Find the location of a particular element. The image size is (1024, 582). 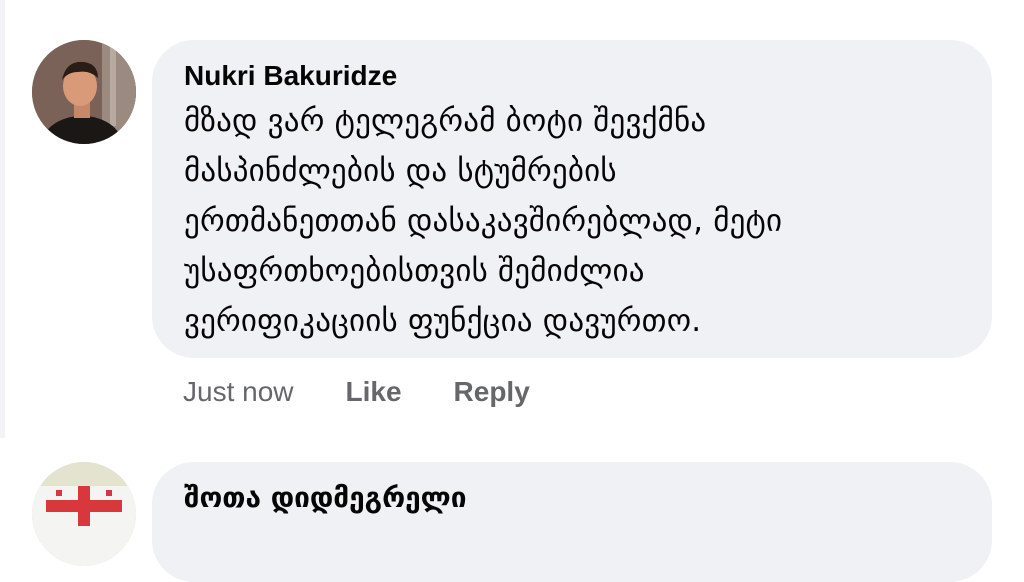

left-thread-rule is located at coordinates (2, 219).